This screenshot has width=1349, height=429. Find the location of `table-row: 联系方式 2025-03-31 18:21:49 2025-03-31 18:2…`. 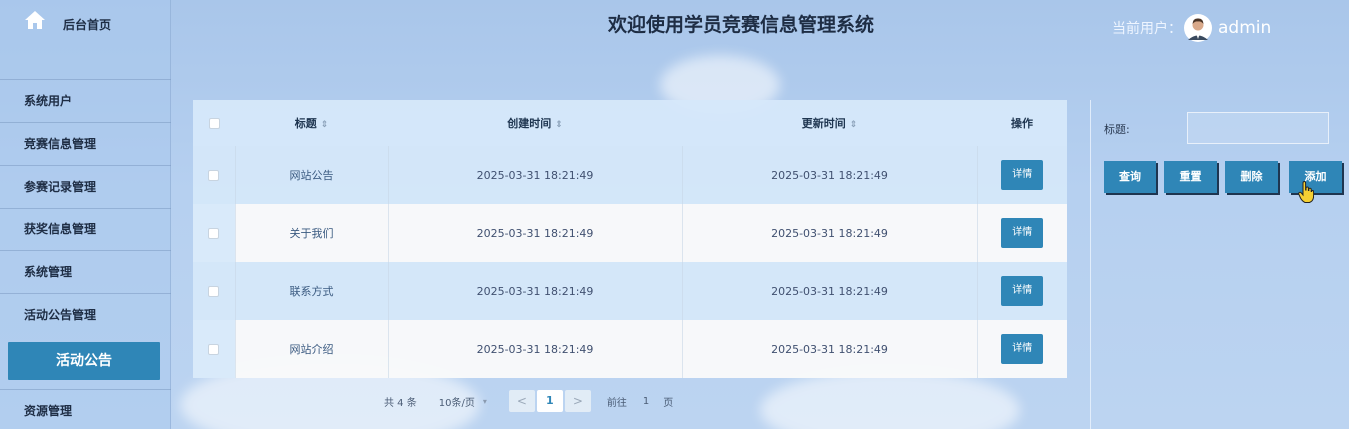

table-row: 联系方式 2025-03-31 18:21:49 2025-03-31 18:2… is located at coordinates (630, 291).